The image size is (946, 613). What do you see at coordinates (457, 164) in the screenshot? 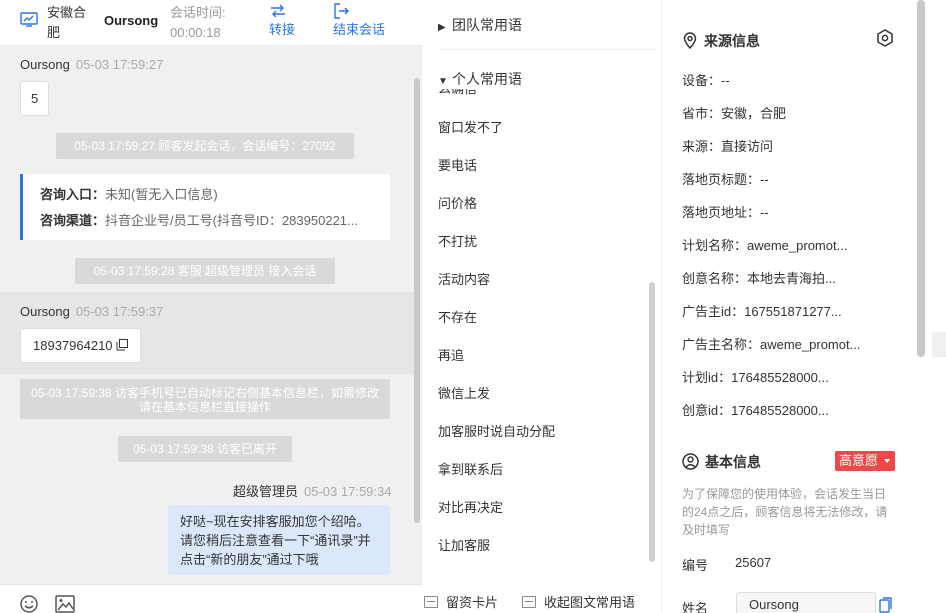
I see `quick-reply-item: 要电话` at bounding box center [457, 164].